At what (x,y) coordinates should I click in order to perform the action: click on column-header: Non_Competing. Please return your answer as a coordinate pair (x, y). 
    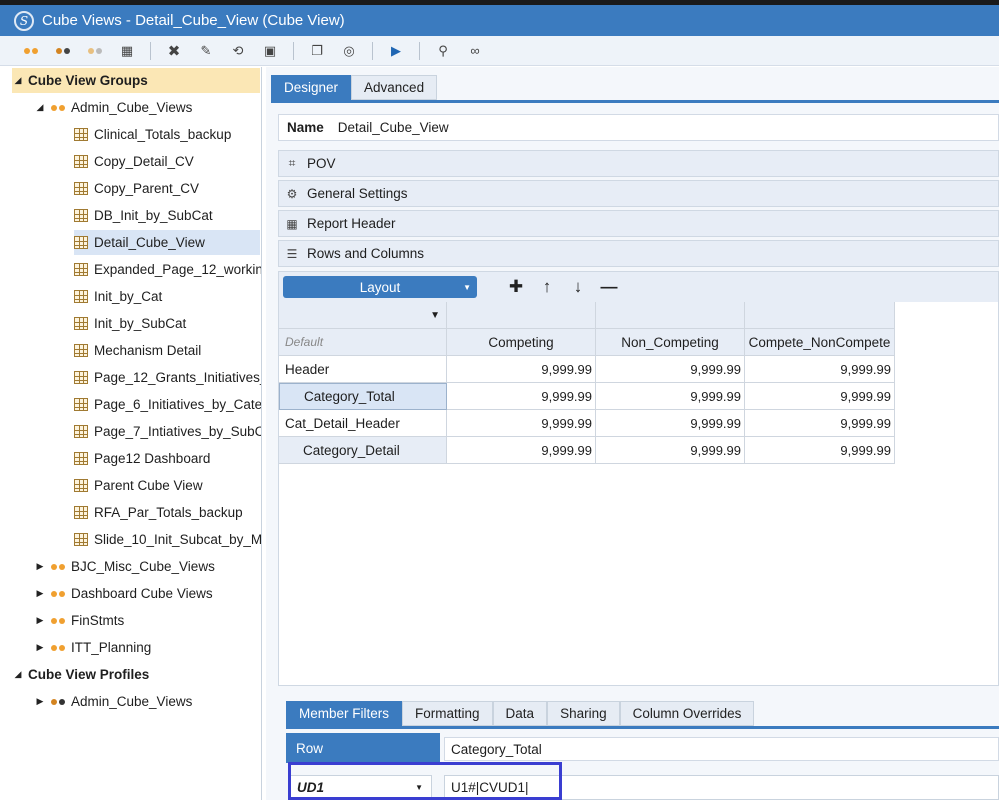
    Looking at the image, I should click on (670, 342).